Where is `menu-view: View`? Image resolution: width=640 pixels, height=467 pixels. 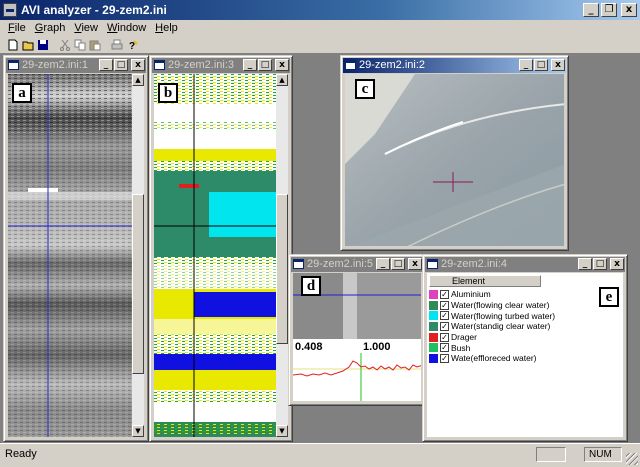
menu-view: View is located at coordinates (86, 28).